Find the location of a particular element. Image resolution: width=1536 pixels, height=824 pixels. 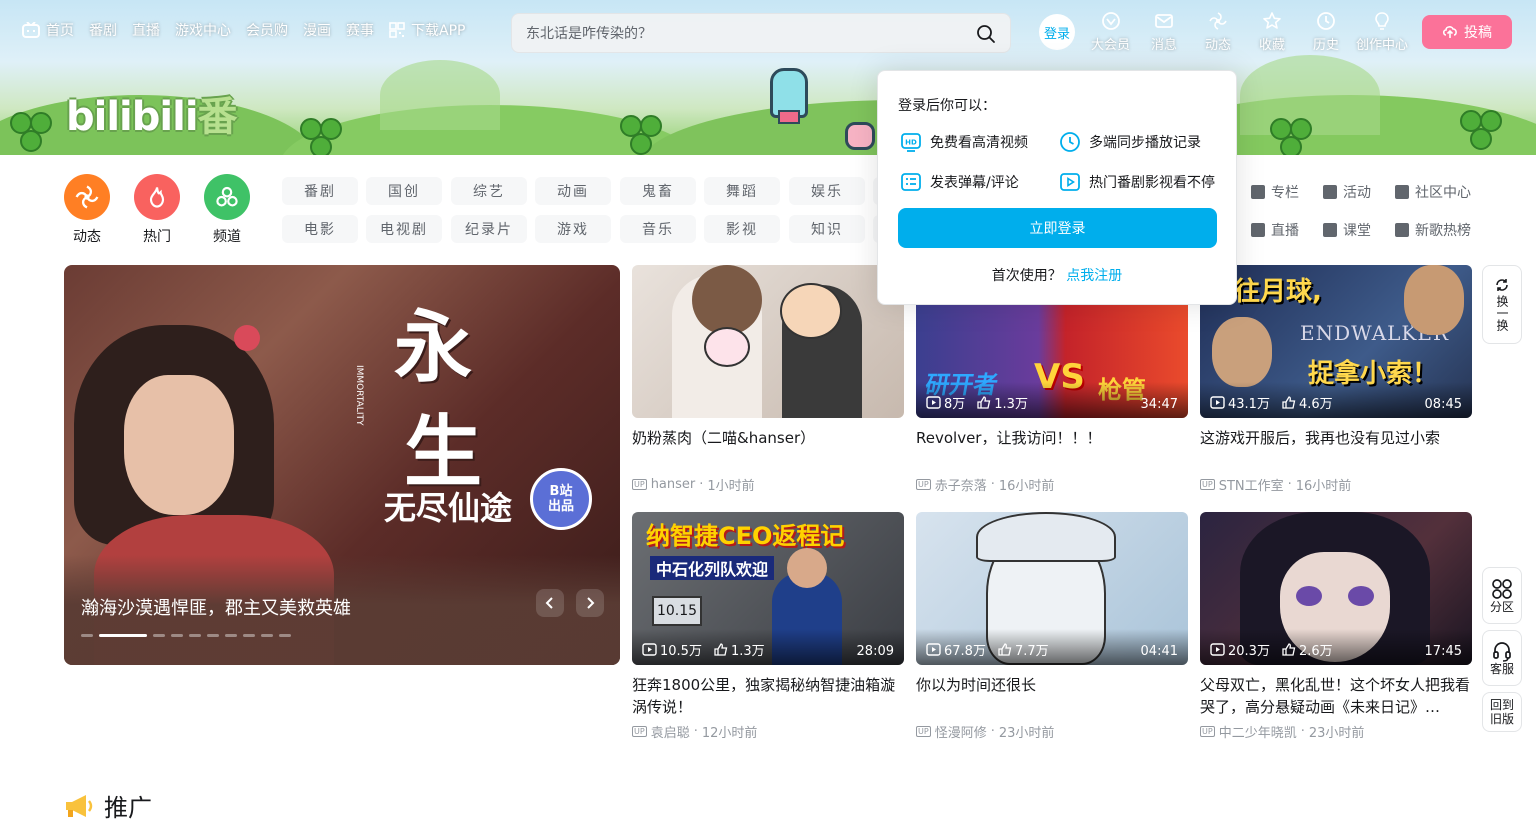

nav-anime: 番剧 is located at coordinates (103, 30).